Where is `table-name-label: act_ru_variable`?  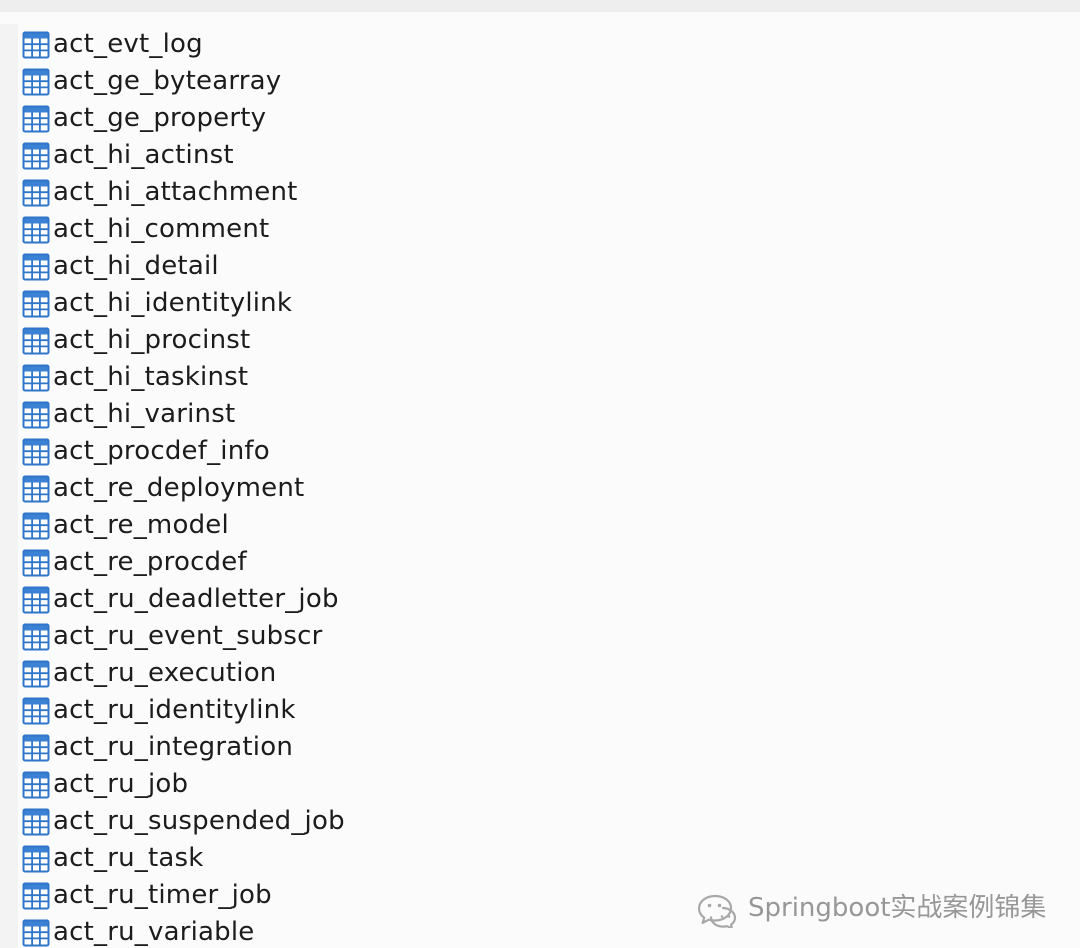
table-name-label: act_ru_variable is located at coordinates (154, 932).